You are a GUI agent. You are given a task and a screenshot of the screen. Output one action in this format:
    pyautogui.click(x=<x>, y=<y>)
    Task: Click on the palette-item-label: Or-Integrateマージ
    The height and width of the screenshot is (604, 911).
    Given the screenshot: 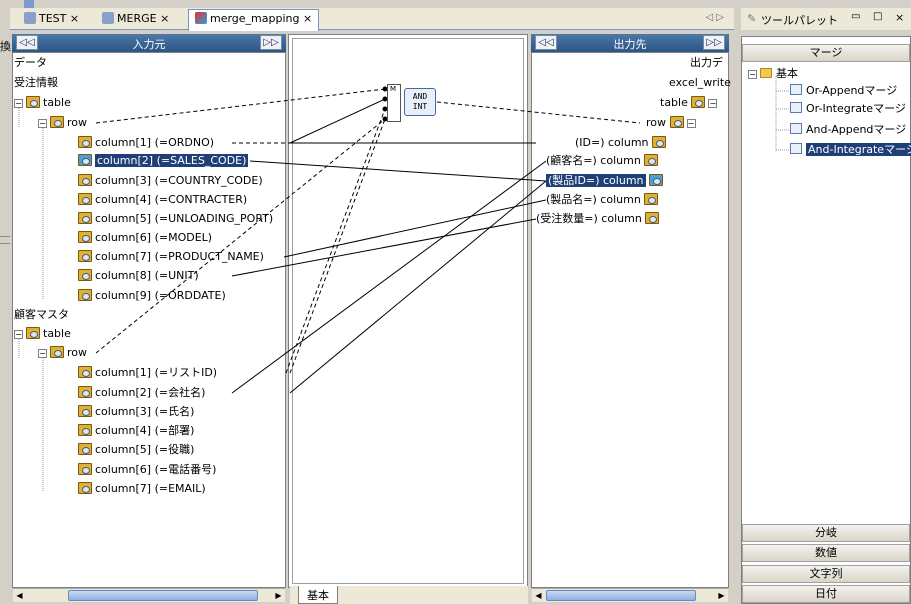 What is the action you would take?
    pyautogui.click(x=856, y=108)
    